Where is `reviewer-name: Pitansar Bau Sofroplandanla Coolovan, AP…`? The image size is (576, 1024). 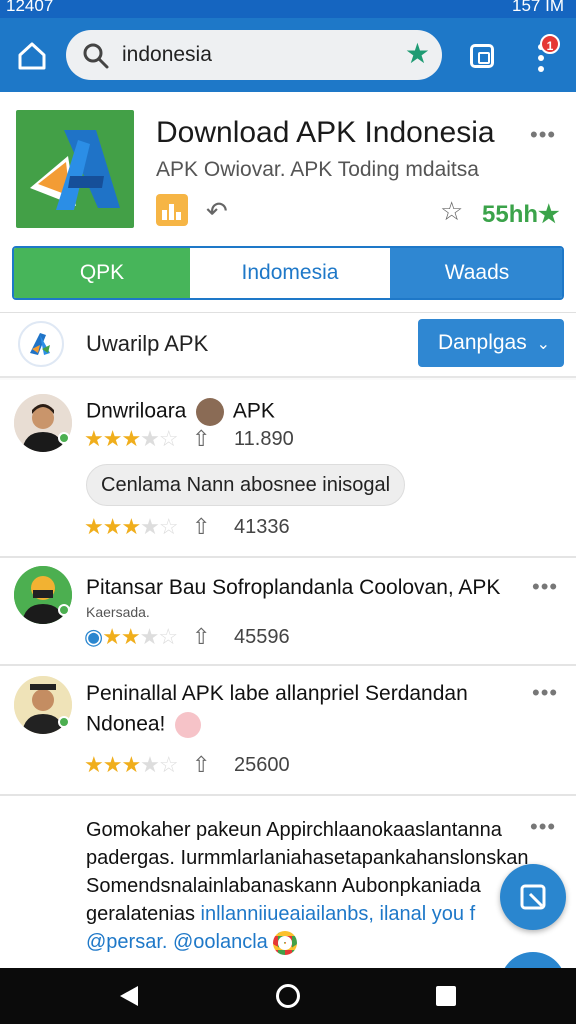 reviewer-name: Pitansar Bau Sofroplandanla Coolovan, AP… is located at coordinates (293, 587).